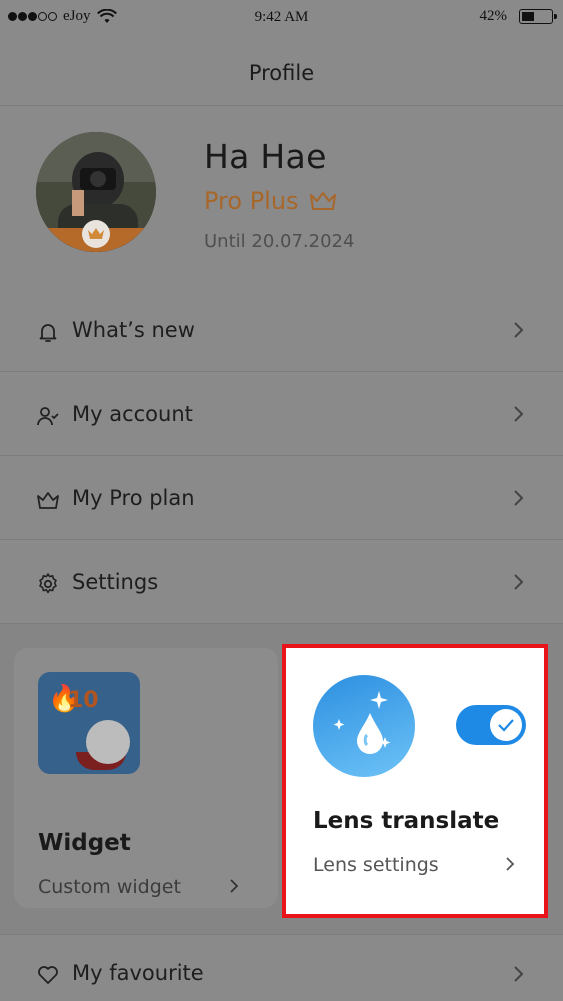 Image resolution: width=563 pixels, height=1001 pixels. What do you see at coordinates (265, 156) in the screenshot?
I see `profile-name: Ha Hae` at bounding box center [265, 156].